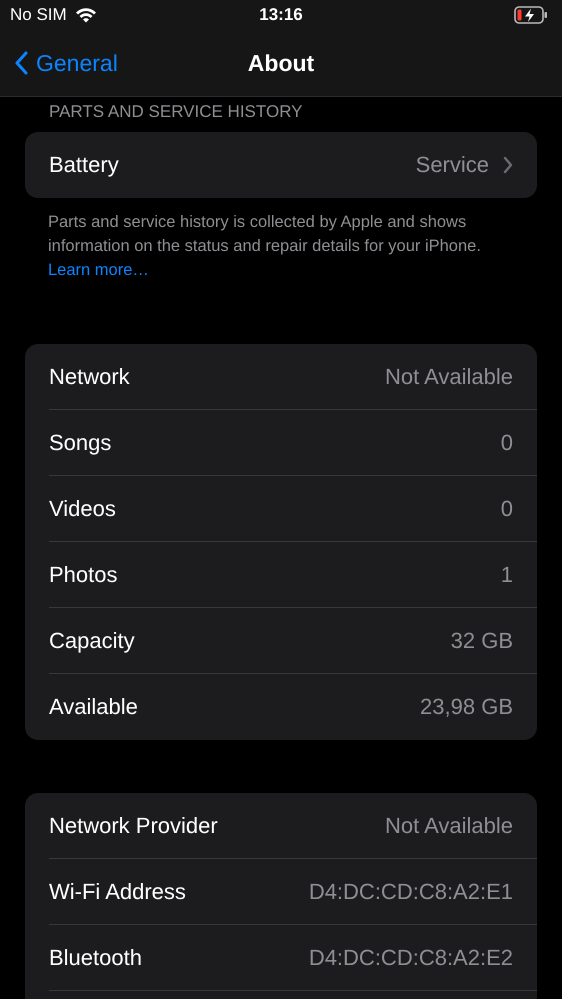 Image resolution: width=562 pixels, height=999 pixels. I want to click on row-label: Capacity, so click(92, 641).